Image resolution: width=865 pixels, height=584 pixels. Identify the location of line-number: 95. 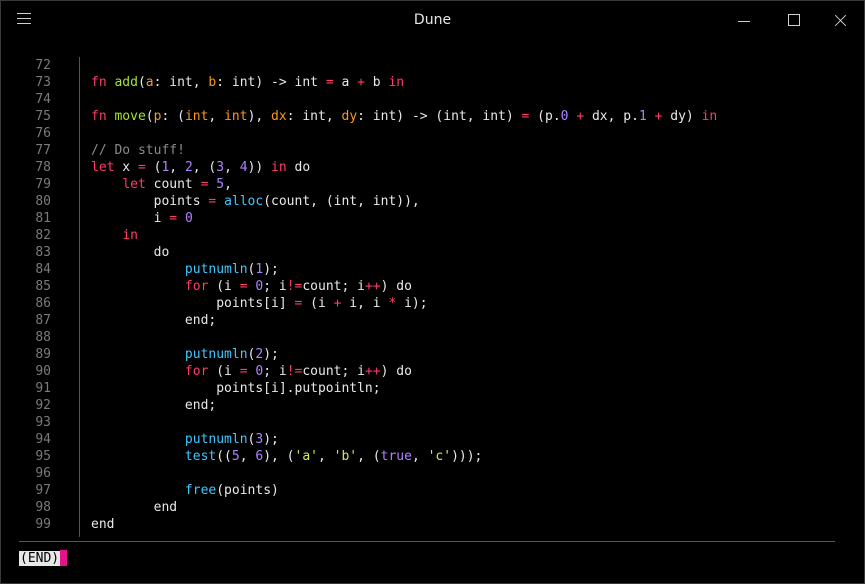
(43, 456).